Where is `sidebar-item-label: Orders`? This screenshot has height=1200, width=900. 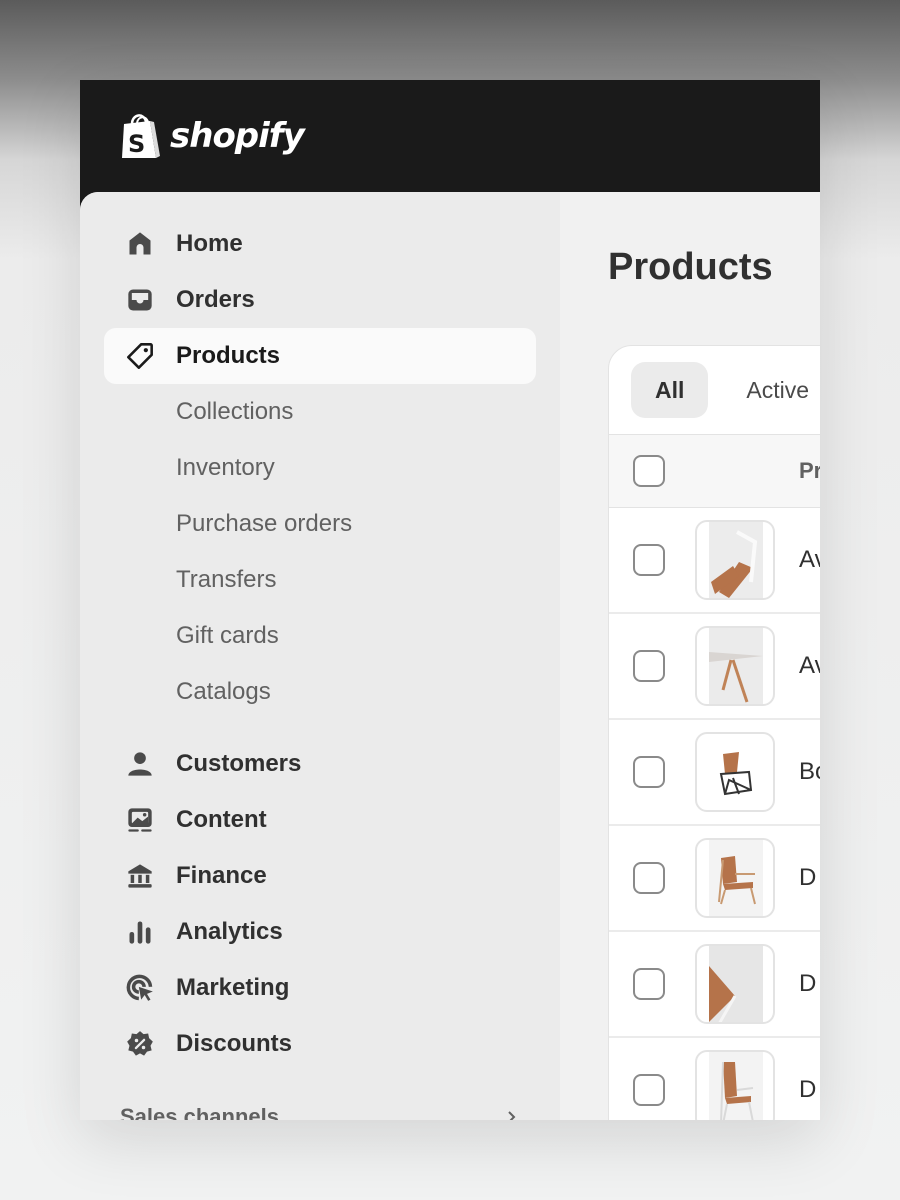
sidebar-item-label: Orders is located at coordinates (215, 299).